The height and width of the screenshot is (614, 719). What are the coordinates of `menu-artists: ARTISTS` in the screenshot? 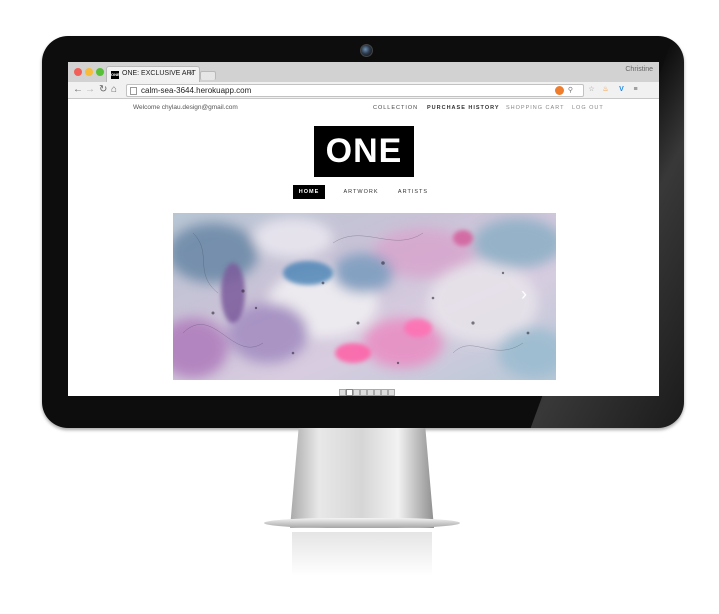 It's located at (413, 192).